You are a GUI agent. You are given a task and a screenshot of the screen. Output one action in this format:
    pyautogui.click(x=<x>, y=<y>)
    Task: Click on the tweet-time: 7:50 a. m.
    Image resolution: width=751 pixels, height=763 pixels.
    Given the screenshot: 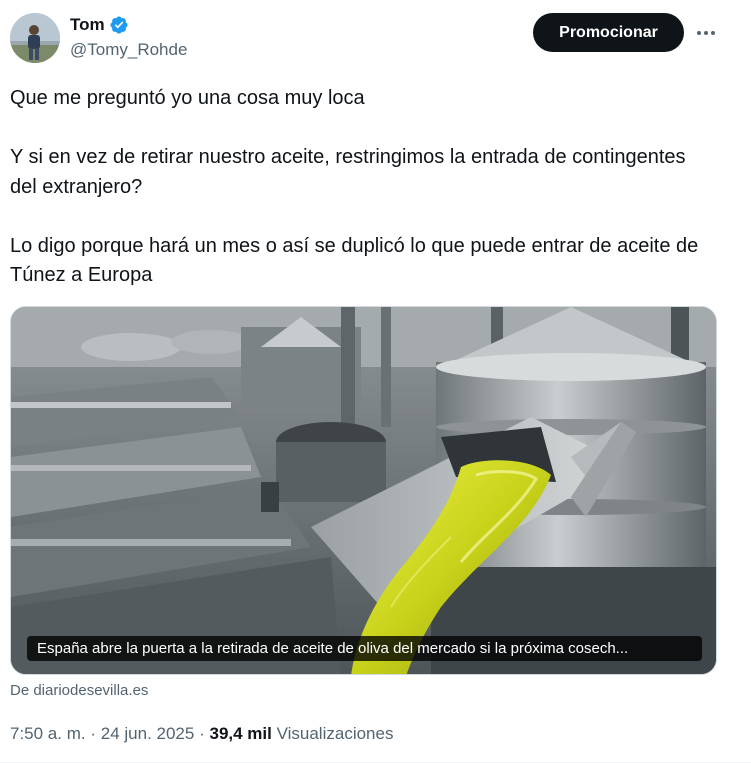 What is the action you would take?
    pyautogui.click(x=48, y=733)
    